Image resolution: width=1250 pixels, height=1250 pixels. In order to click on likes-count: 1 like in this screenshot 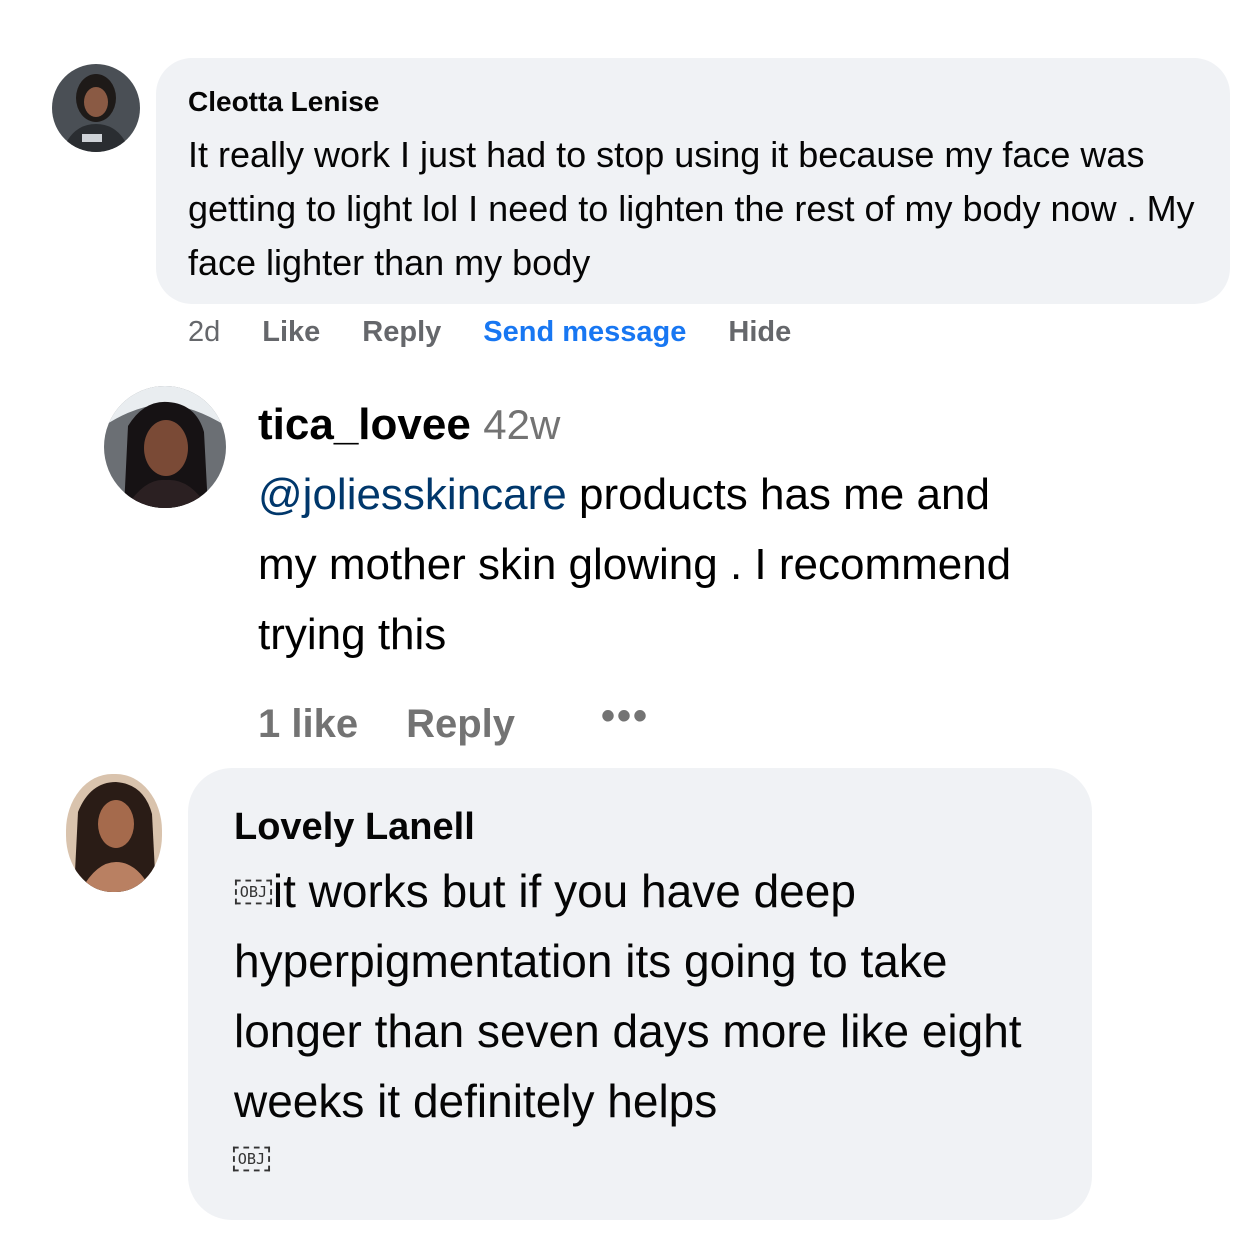, I will do `click(308, 724)`.